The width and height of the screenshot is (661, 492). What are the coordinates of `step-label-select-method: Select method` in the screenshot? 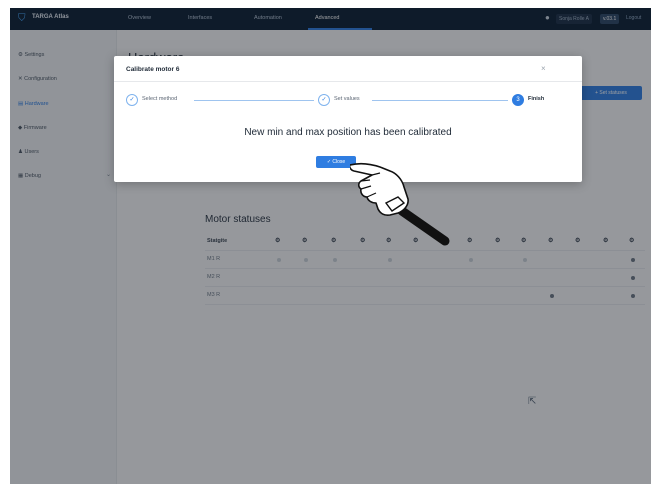 It's located at (160, 99).